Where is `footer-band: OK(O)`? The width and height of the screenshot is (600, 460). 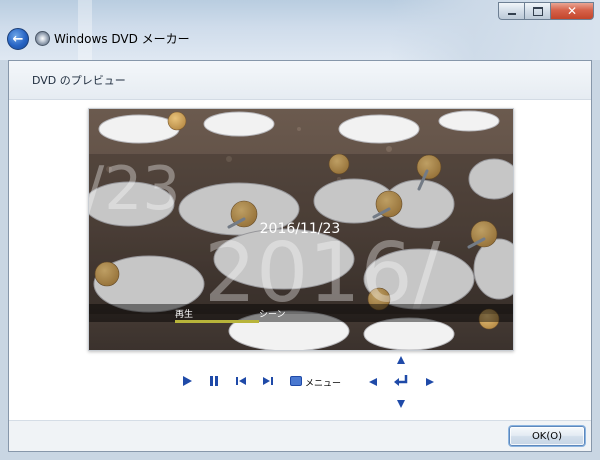 footer-band: OK(O) is located at coordinates (300, 435).